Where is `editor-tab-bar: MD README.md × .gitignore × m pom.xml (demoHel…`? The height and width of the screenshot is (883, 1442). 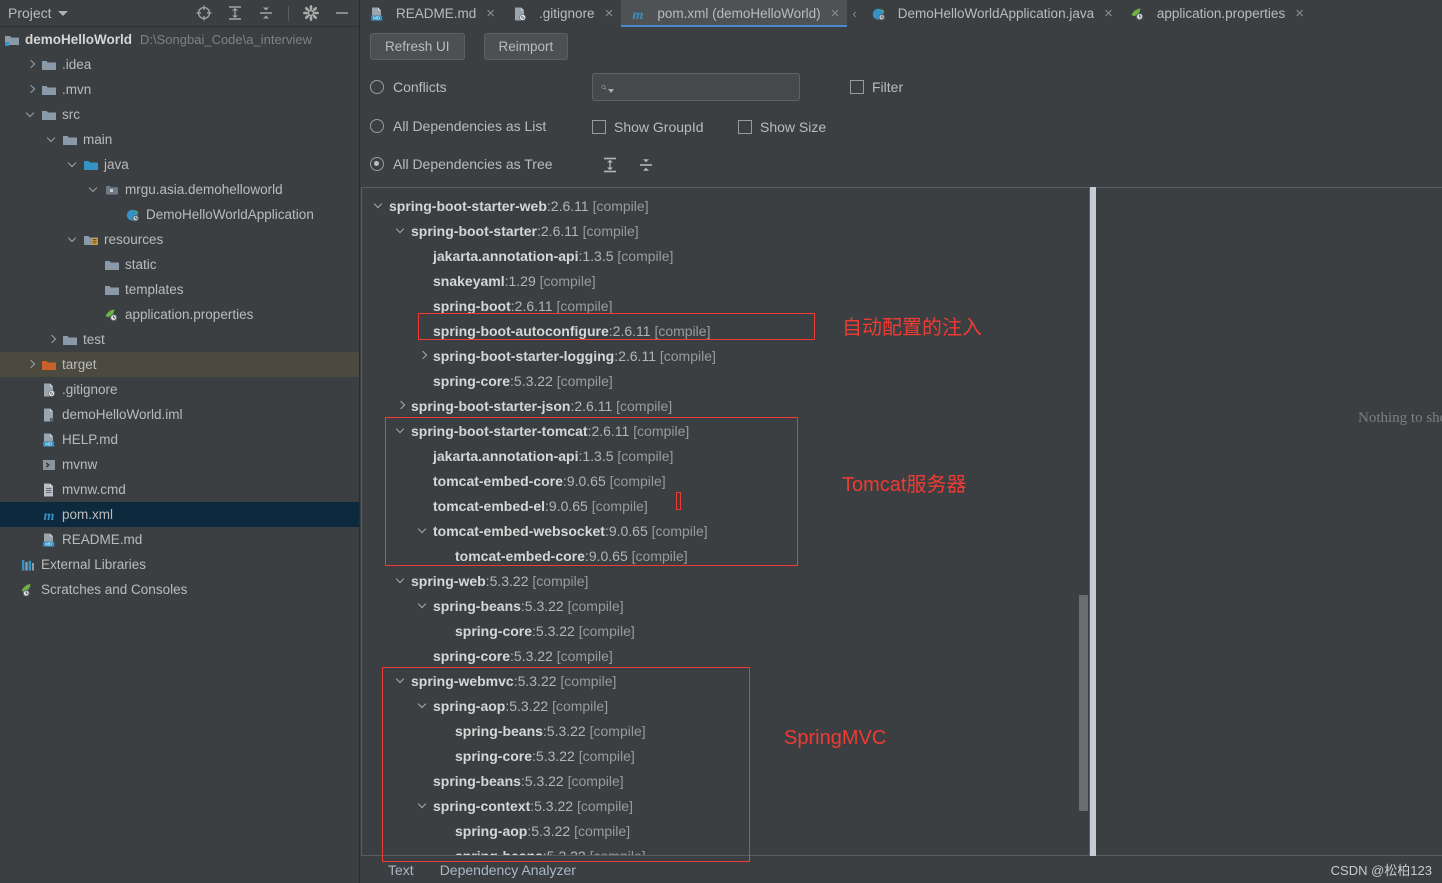 editor-tab-bar: MD README.md × .gitignore × m pom.xml (demoHel… is located at coordinates (901, 13).